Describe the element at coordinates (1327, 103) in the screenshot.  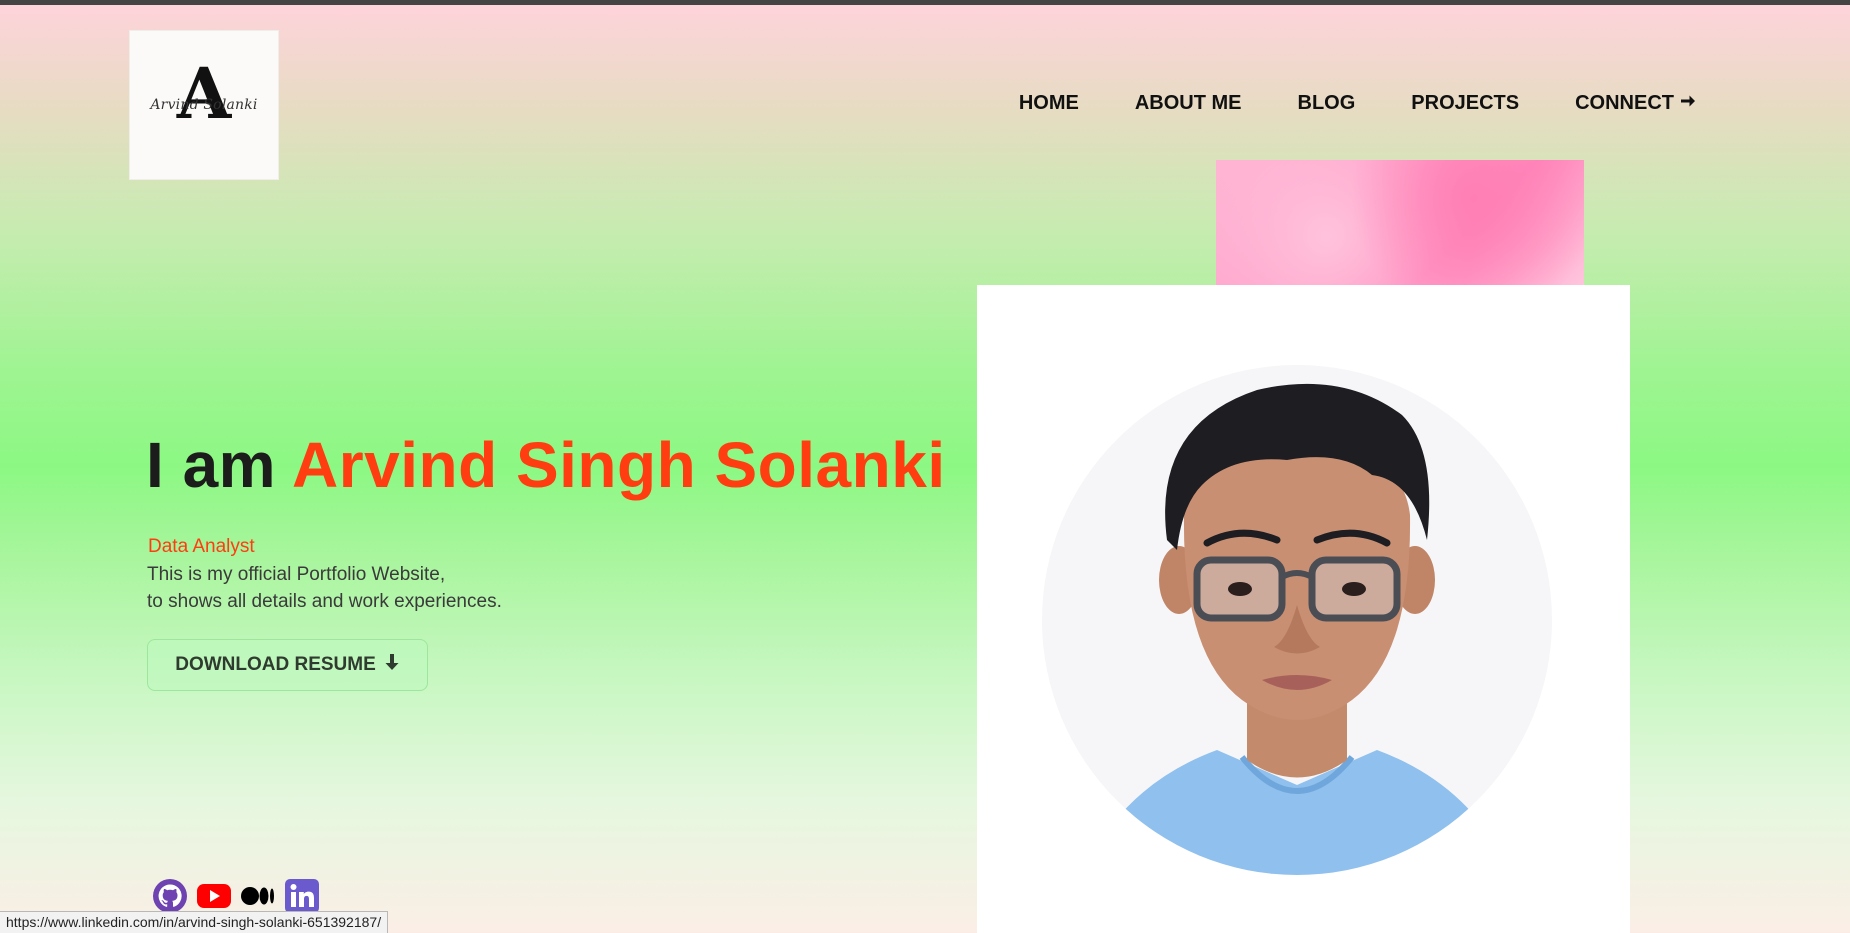
I see `nav-blog: BLOG` at that location.